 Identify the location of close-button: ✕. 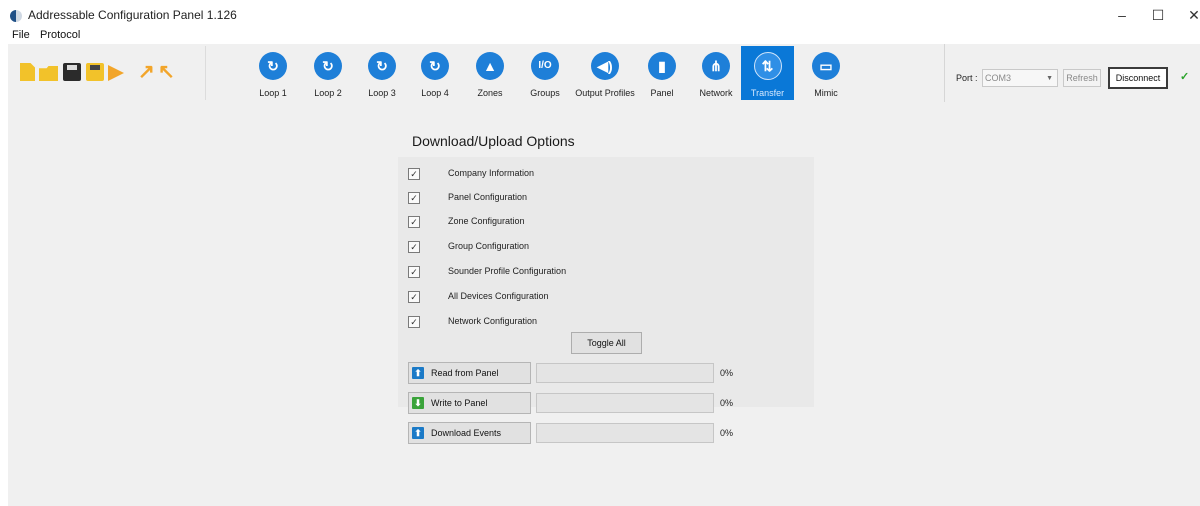
(1188, 15).